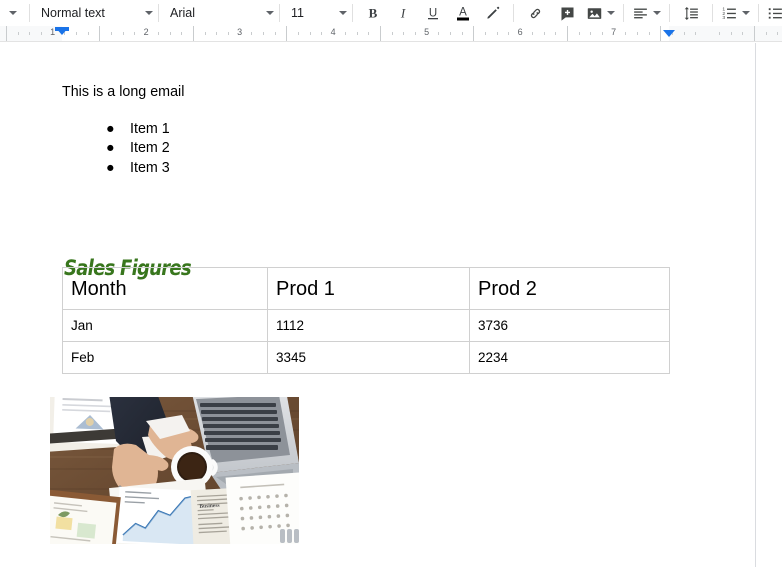 This screenshot has height=567, width=782. I want to click on right-indent-marker, so click(669, 33).